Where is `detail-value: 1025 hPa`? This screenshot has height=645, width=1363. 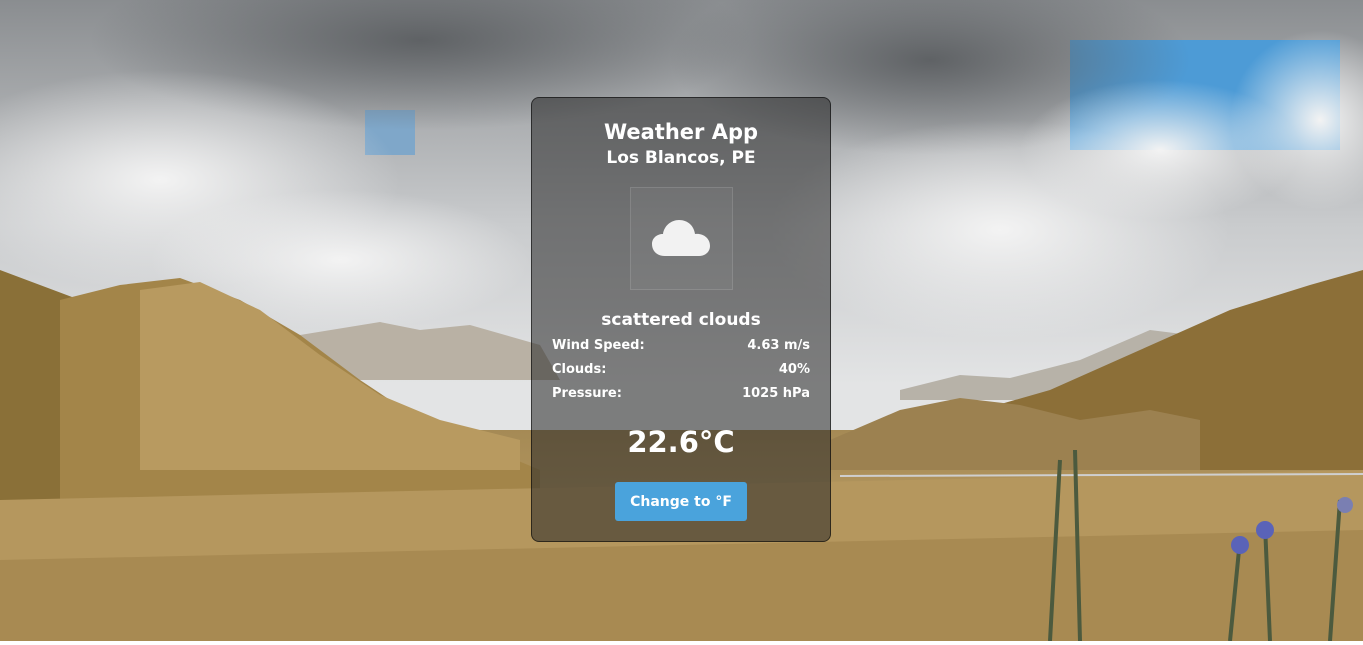
detail-value: 1025 hPa is located at coordinates (776, 393).